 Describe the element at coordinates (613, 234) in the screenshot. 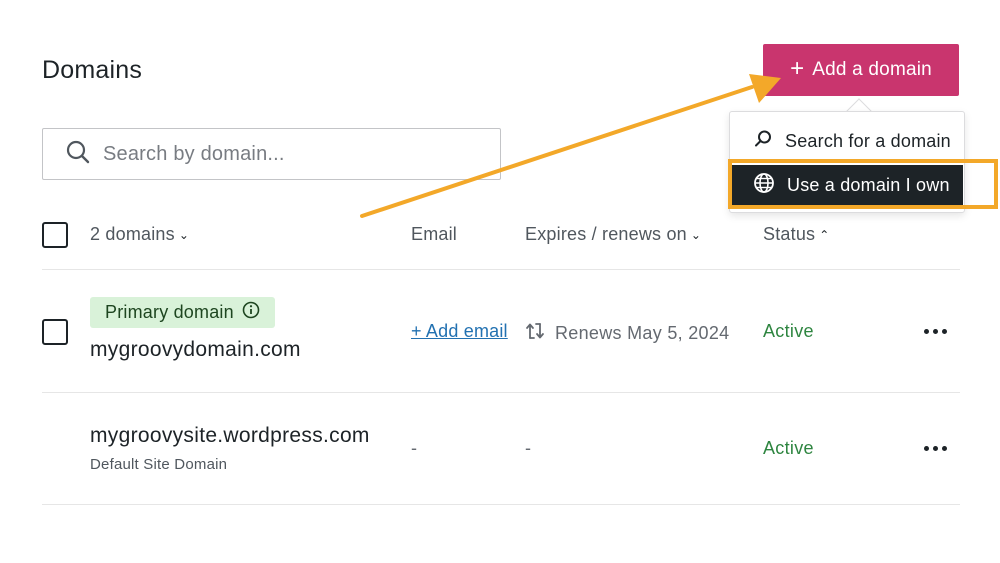

I see `column-header-expires: Expires / renews on ⌄` at that location.